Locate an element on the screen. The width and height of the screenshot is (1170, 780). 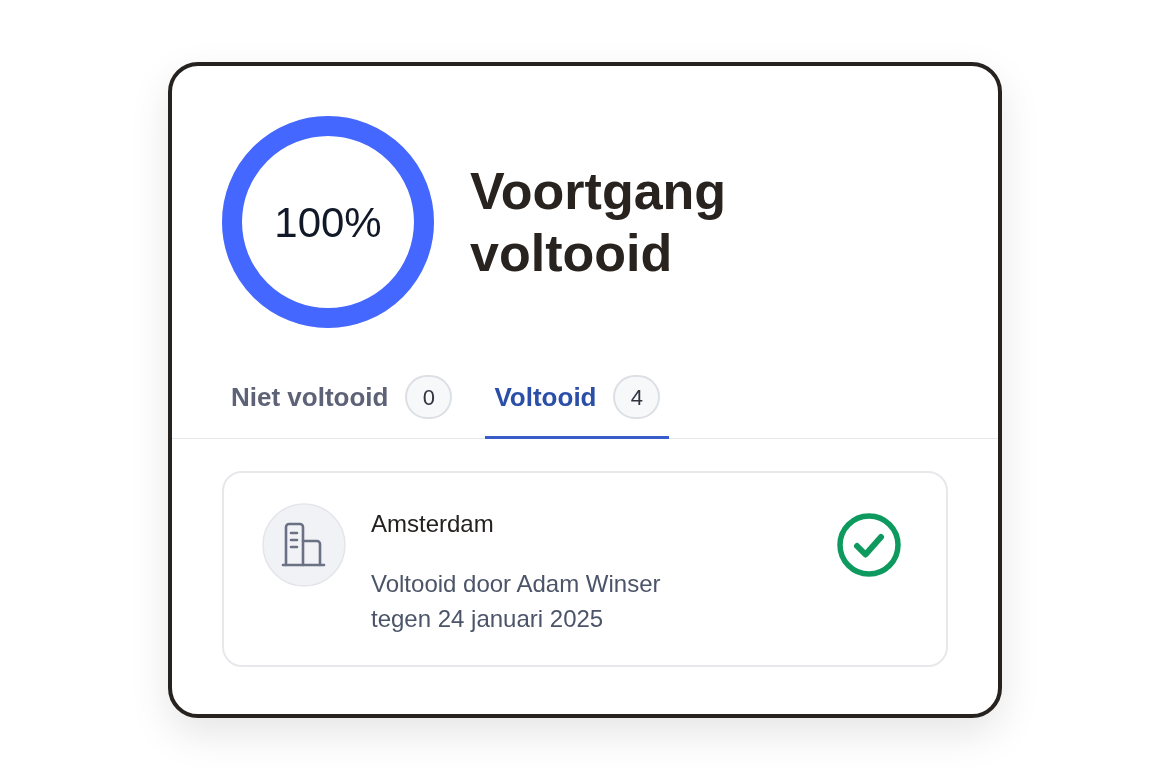
task-title: Amsterdam is located at coordinates (432, 524).